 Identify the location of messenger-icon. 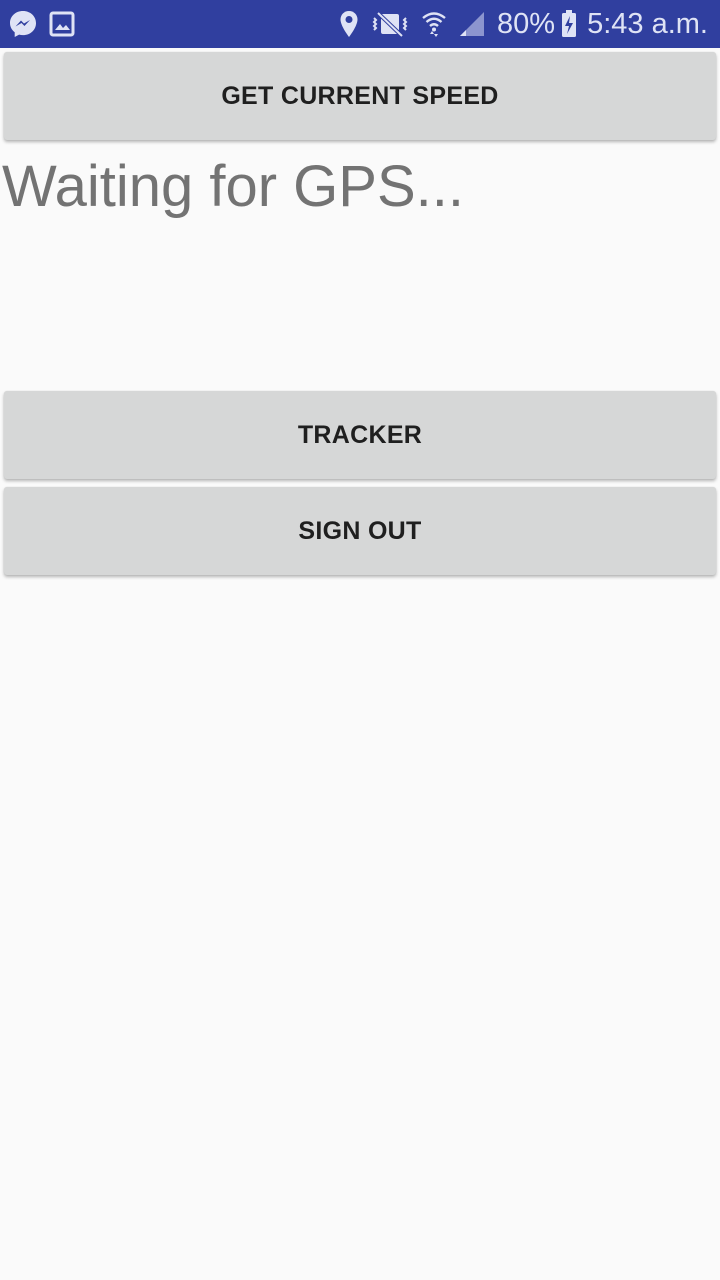
(23, 24).